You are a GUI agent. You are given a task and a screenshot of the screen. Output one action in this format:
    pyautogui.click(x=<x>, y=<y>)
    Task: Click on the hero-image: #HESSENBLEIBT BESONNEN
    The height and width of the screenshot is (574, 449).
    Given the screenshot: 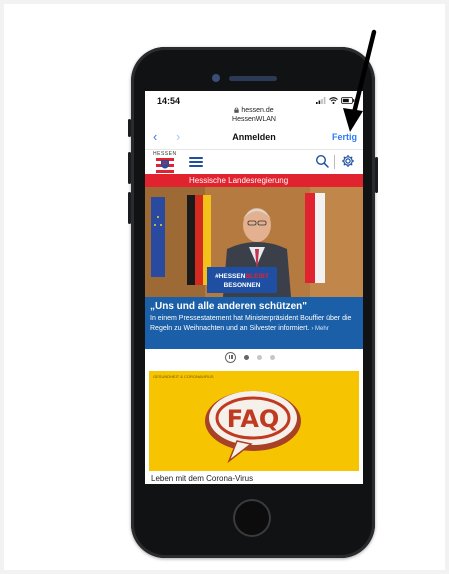 What is the action you would take?
    pyautogui.click(x=254, y=242)
    